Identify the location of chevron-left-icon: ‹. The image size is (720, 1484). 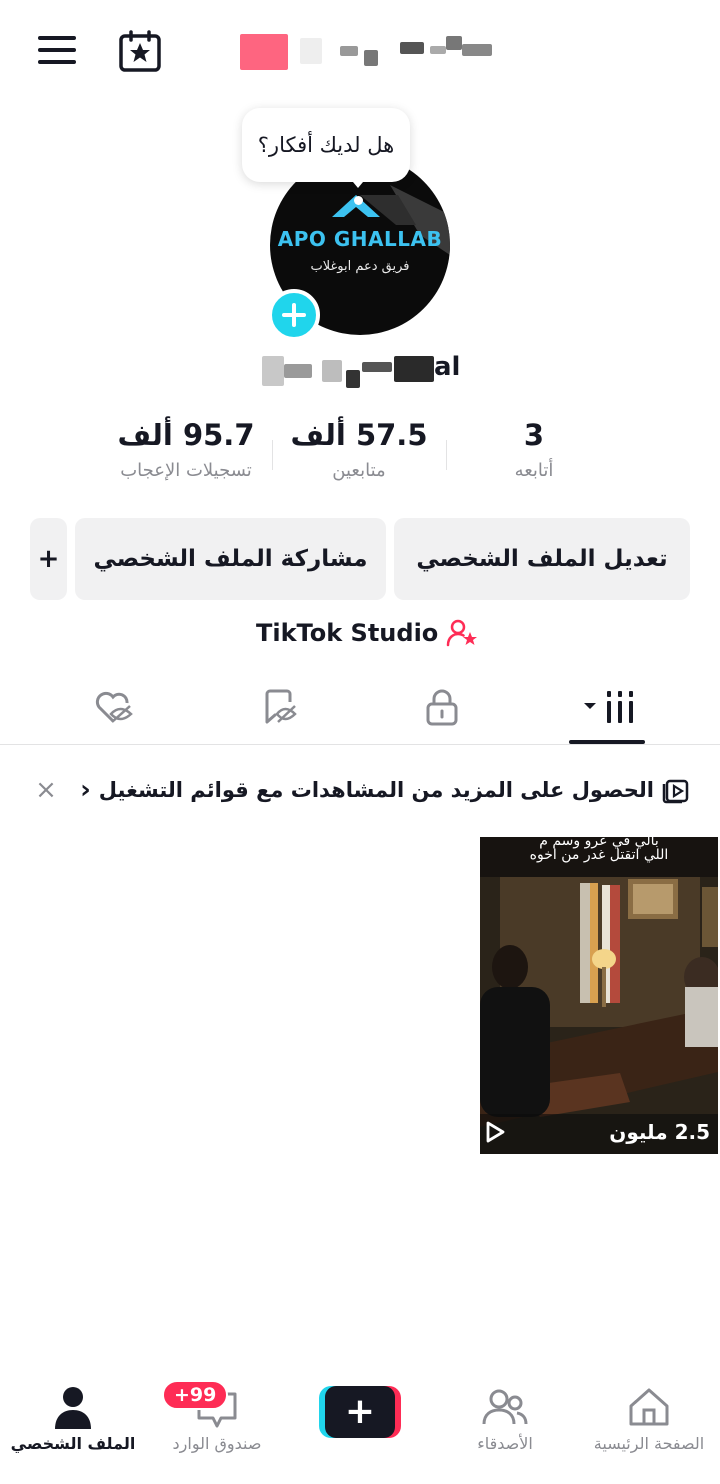
(85, 790).